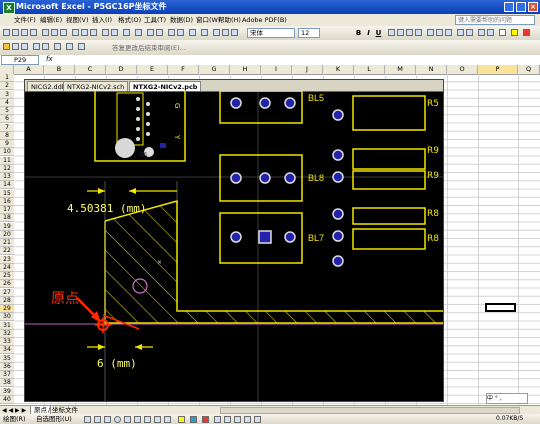 This screenshot has height=424, width=540. What do you see at coordinates (7, 259) in the screenshot?
I see `row-header: 23` at bounding box center [7, 259].